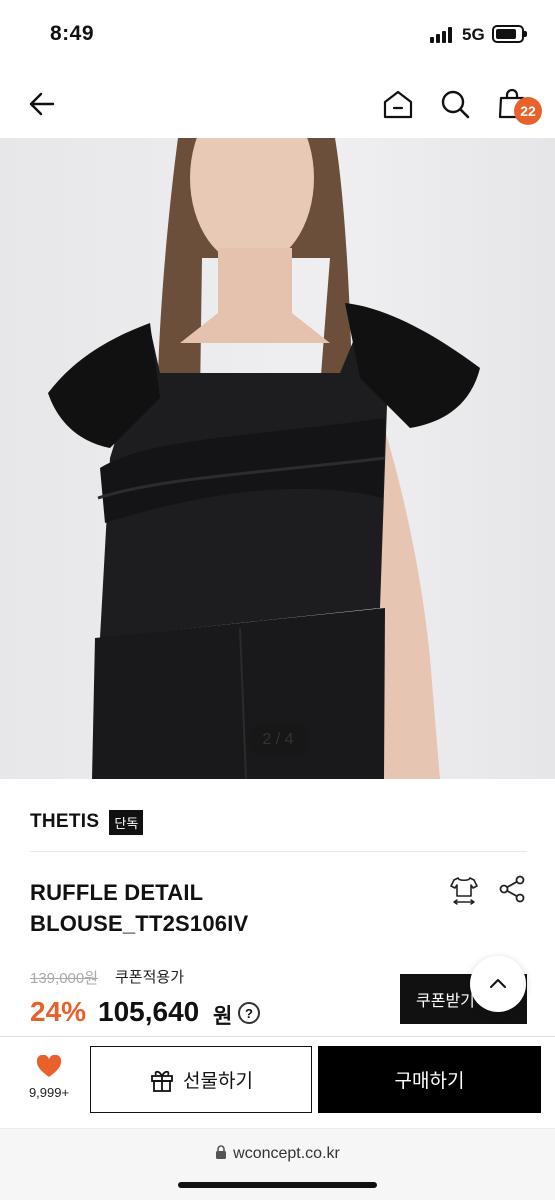 The height and width of the screenshot is (1200, 555). I want to click on search-button, so click(455, 104).